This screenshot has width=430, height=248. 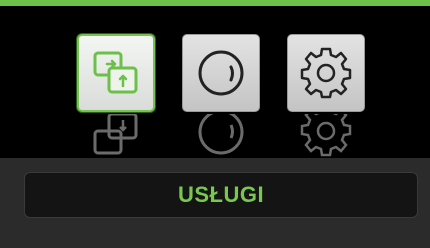 I want to click on menu-tile-knob, so click(x=221, y=73).